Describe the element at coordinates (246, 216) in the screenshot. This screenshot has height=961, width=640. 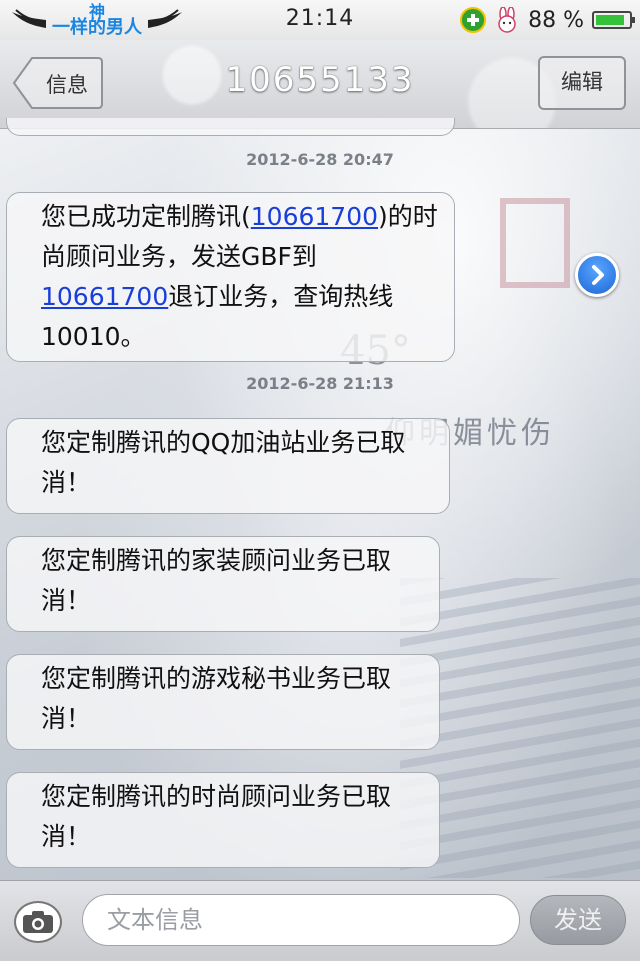
I see `message-text: (` at that location.